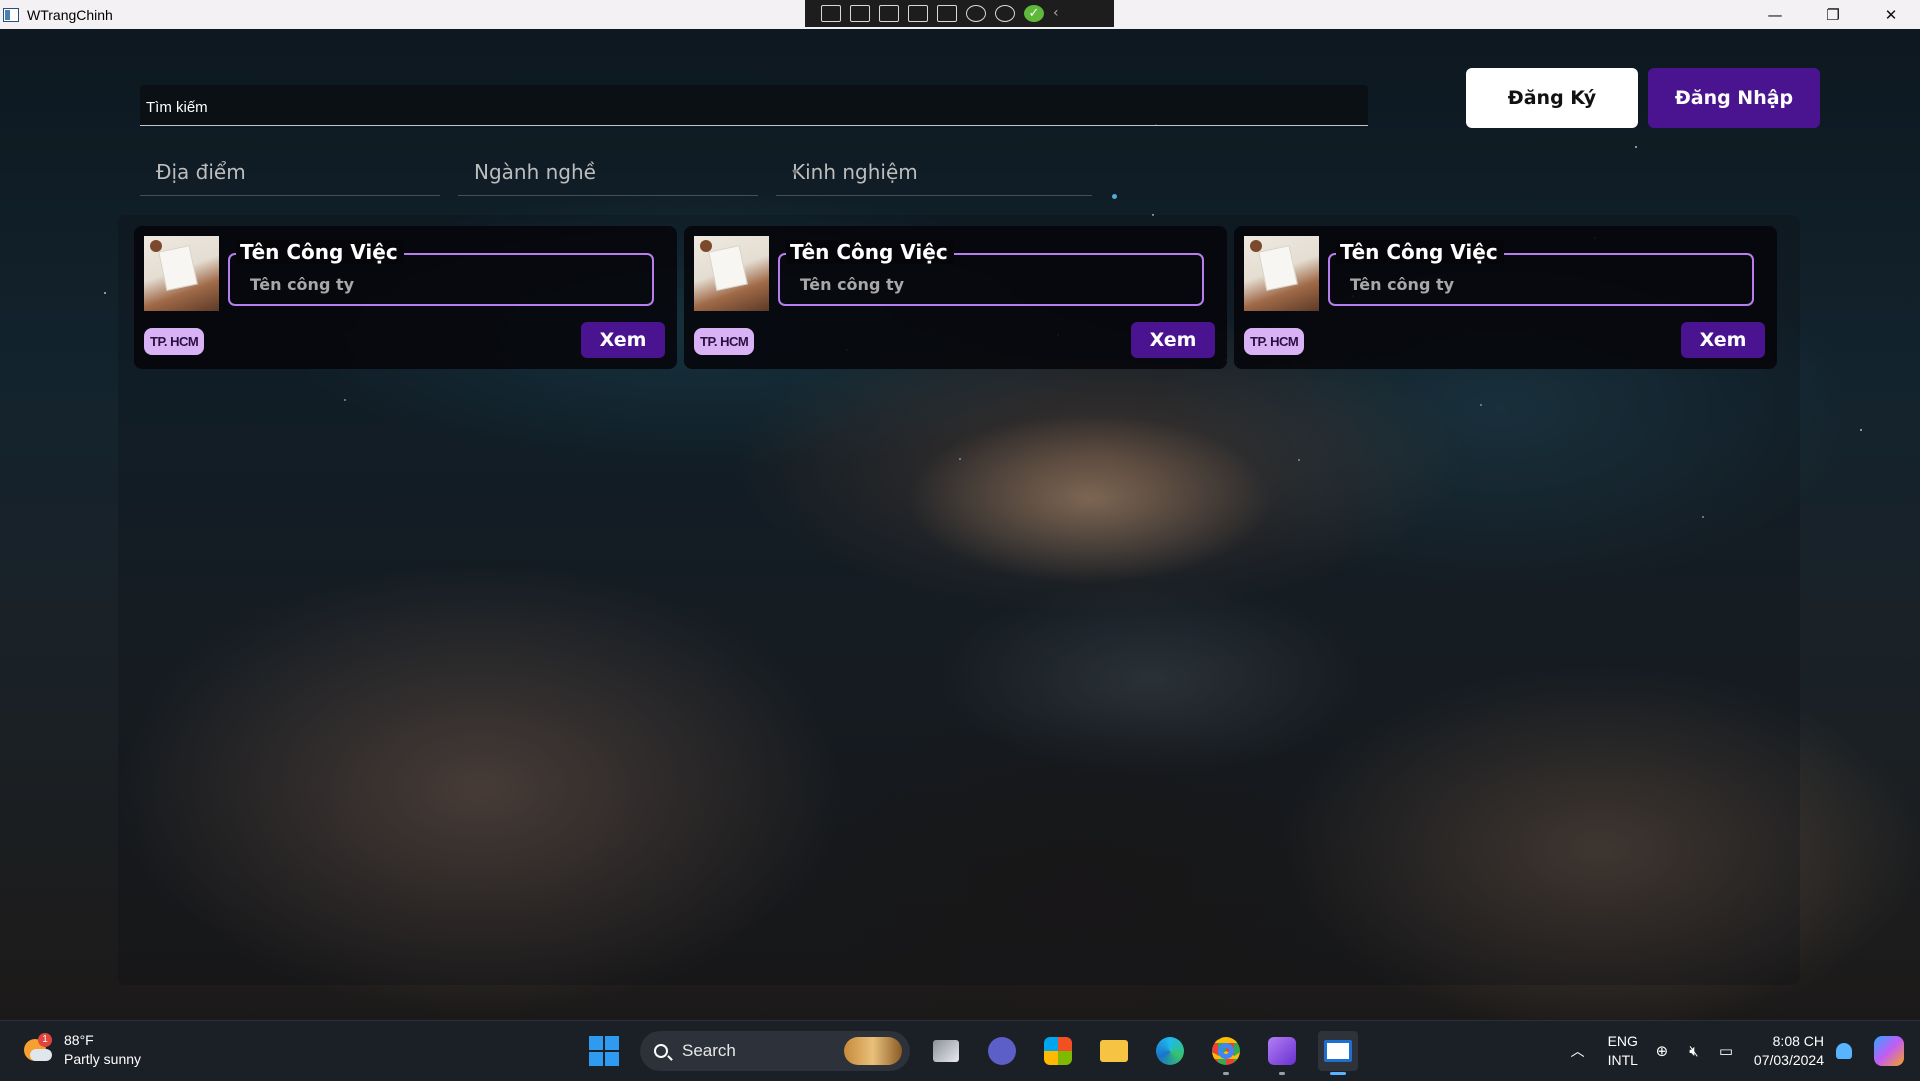  What do you see at coordinates (831, 13) in the screenshot?
I see `live-visual-tree-icon` at bounding box center [831, 13].